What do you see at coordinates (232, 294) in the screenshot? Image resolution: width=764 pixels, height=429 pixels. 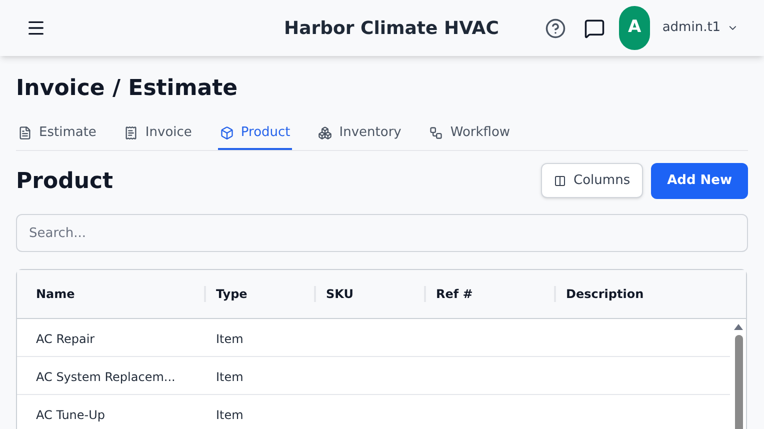 I see `column-header: Type` at bounding box center [232, 294].